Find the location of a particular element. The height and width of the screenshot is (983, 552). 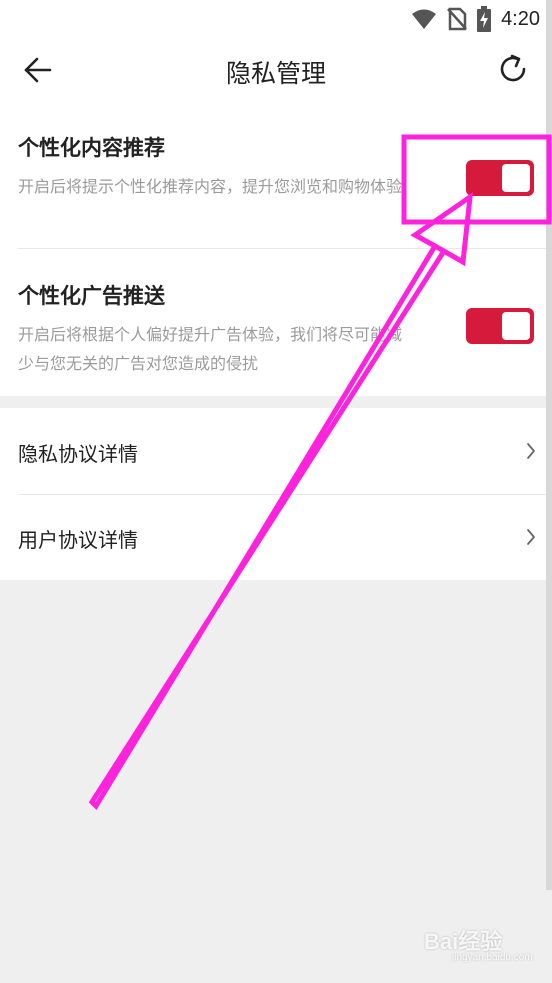

status-time: 4:20 is located at coordinates (520, 18).